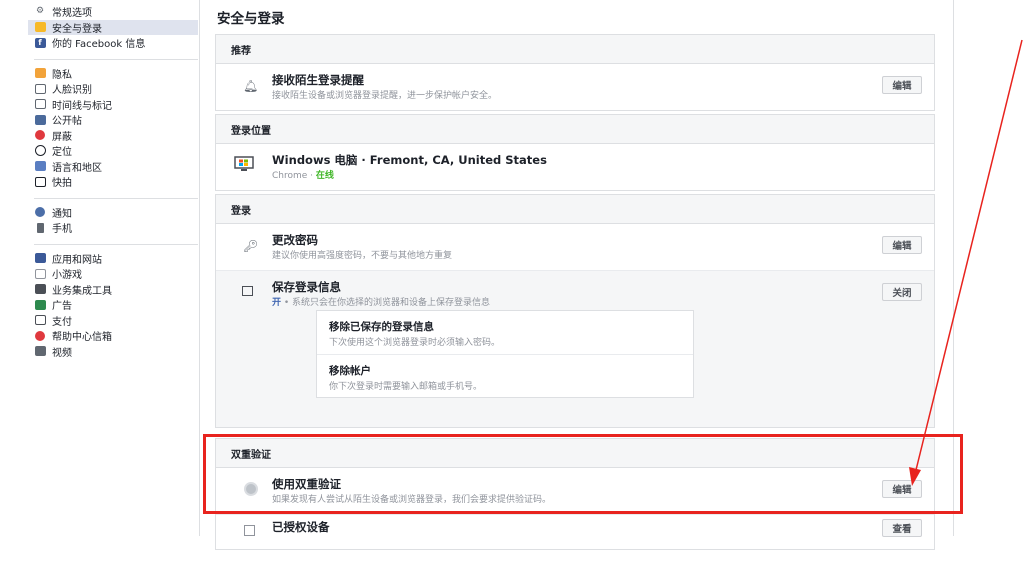 This screenshot has height=561, width=1024. What do you see at coordinates (40, 212) in the screenshot?
I see `globe-icon` at bounding box center [40, 212].